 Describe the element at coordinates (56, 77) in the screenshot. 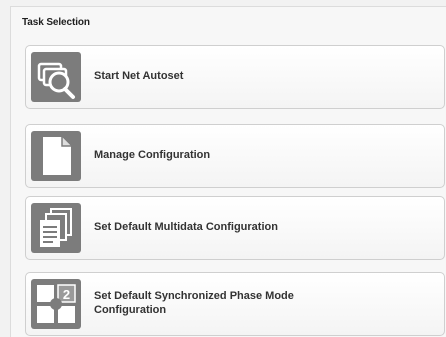

I see `net-autoset-search-icon` at that location.